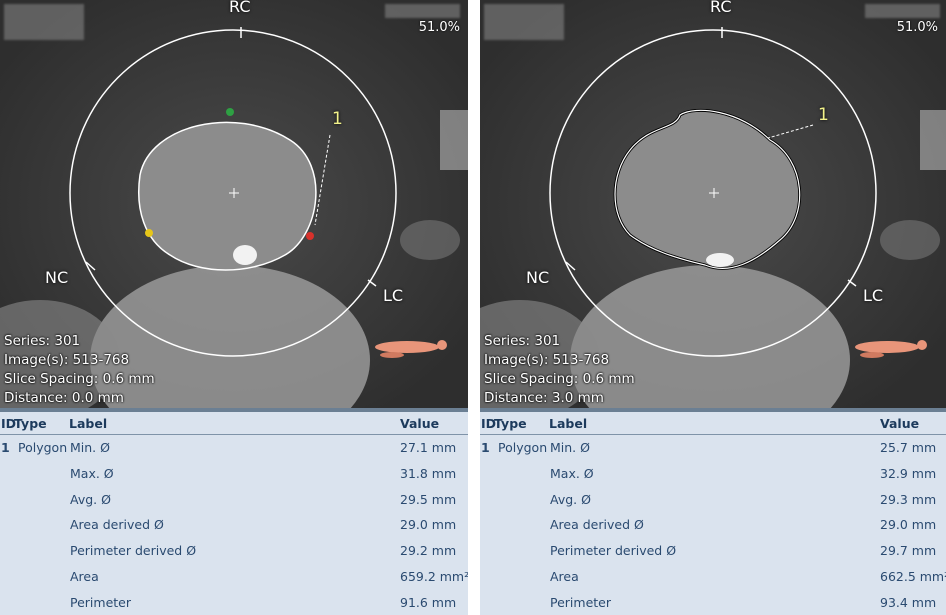  What do you see at coordinates (908, 473) in the screenshot?
I see `cell-value: 32.9 mm` at bounding box center [908, 473].